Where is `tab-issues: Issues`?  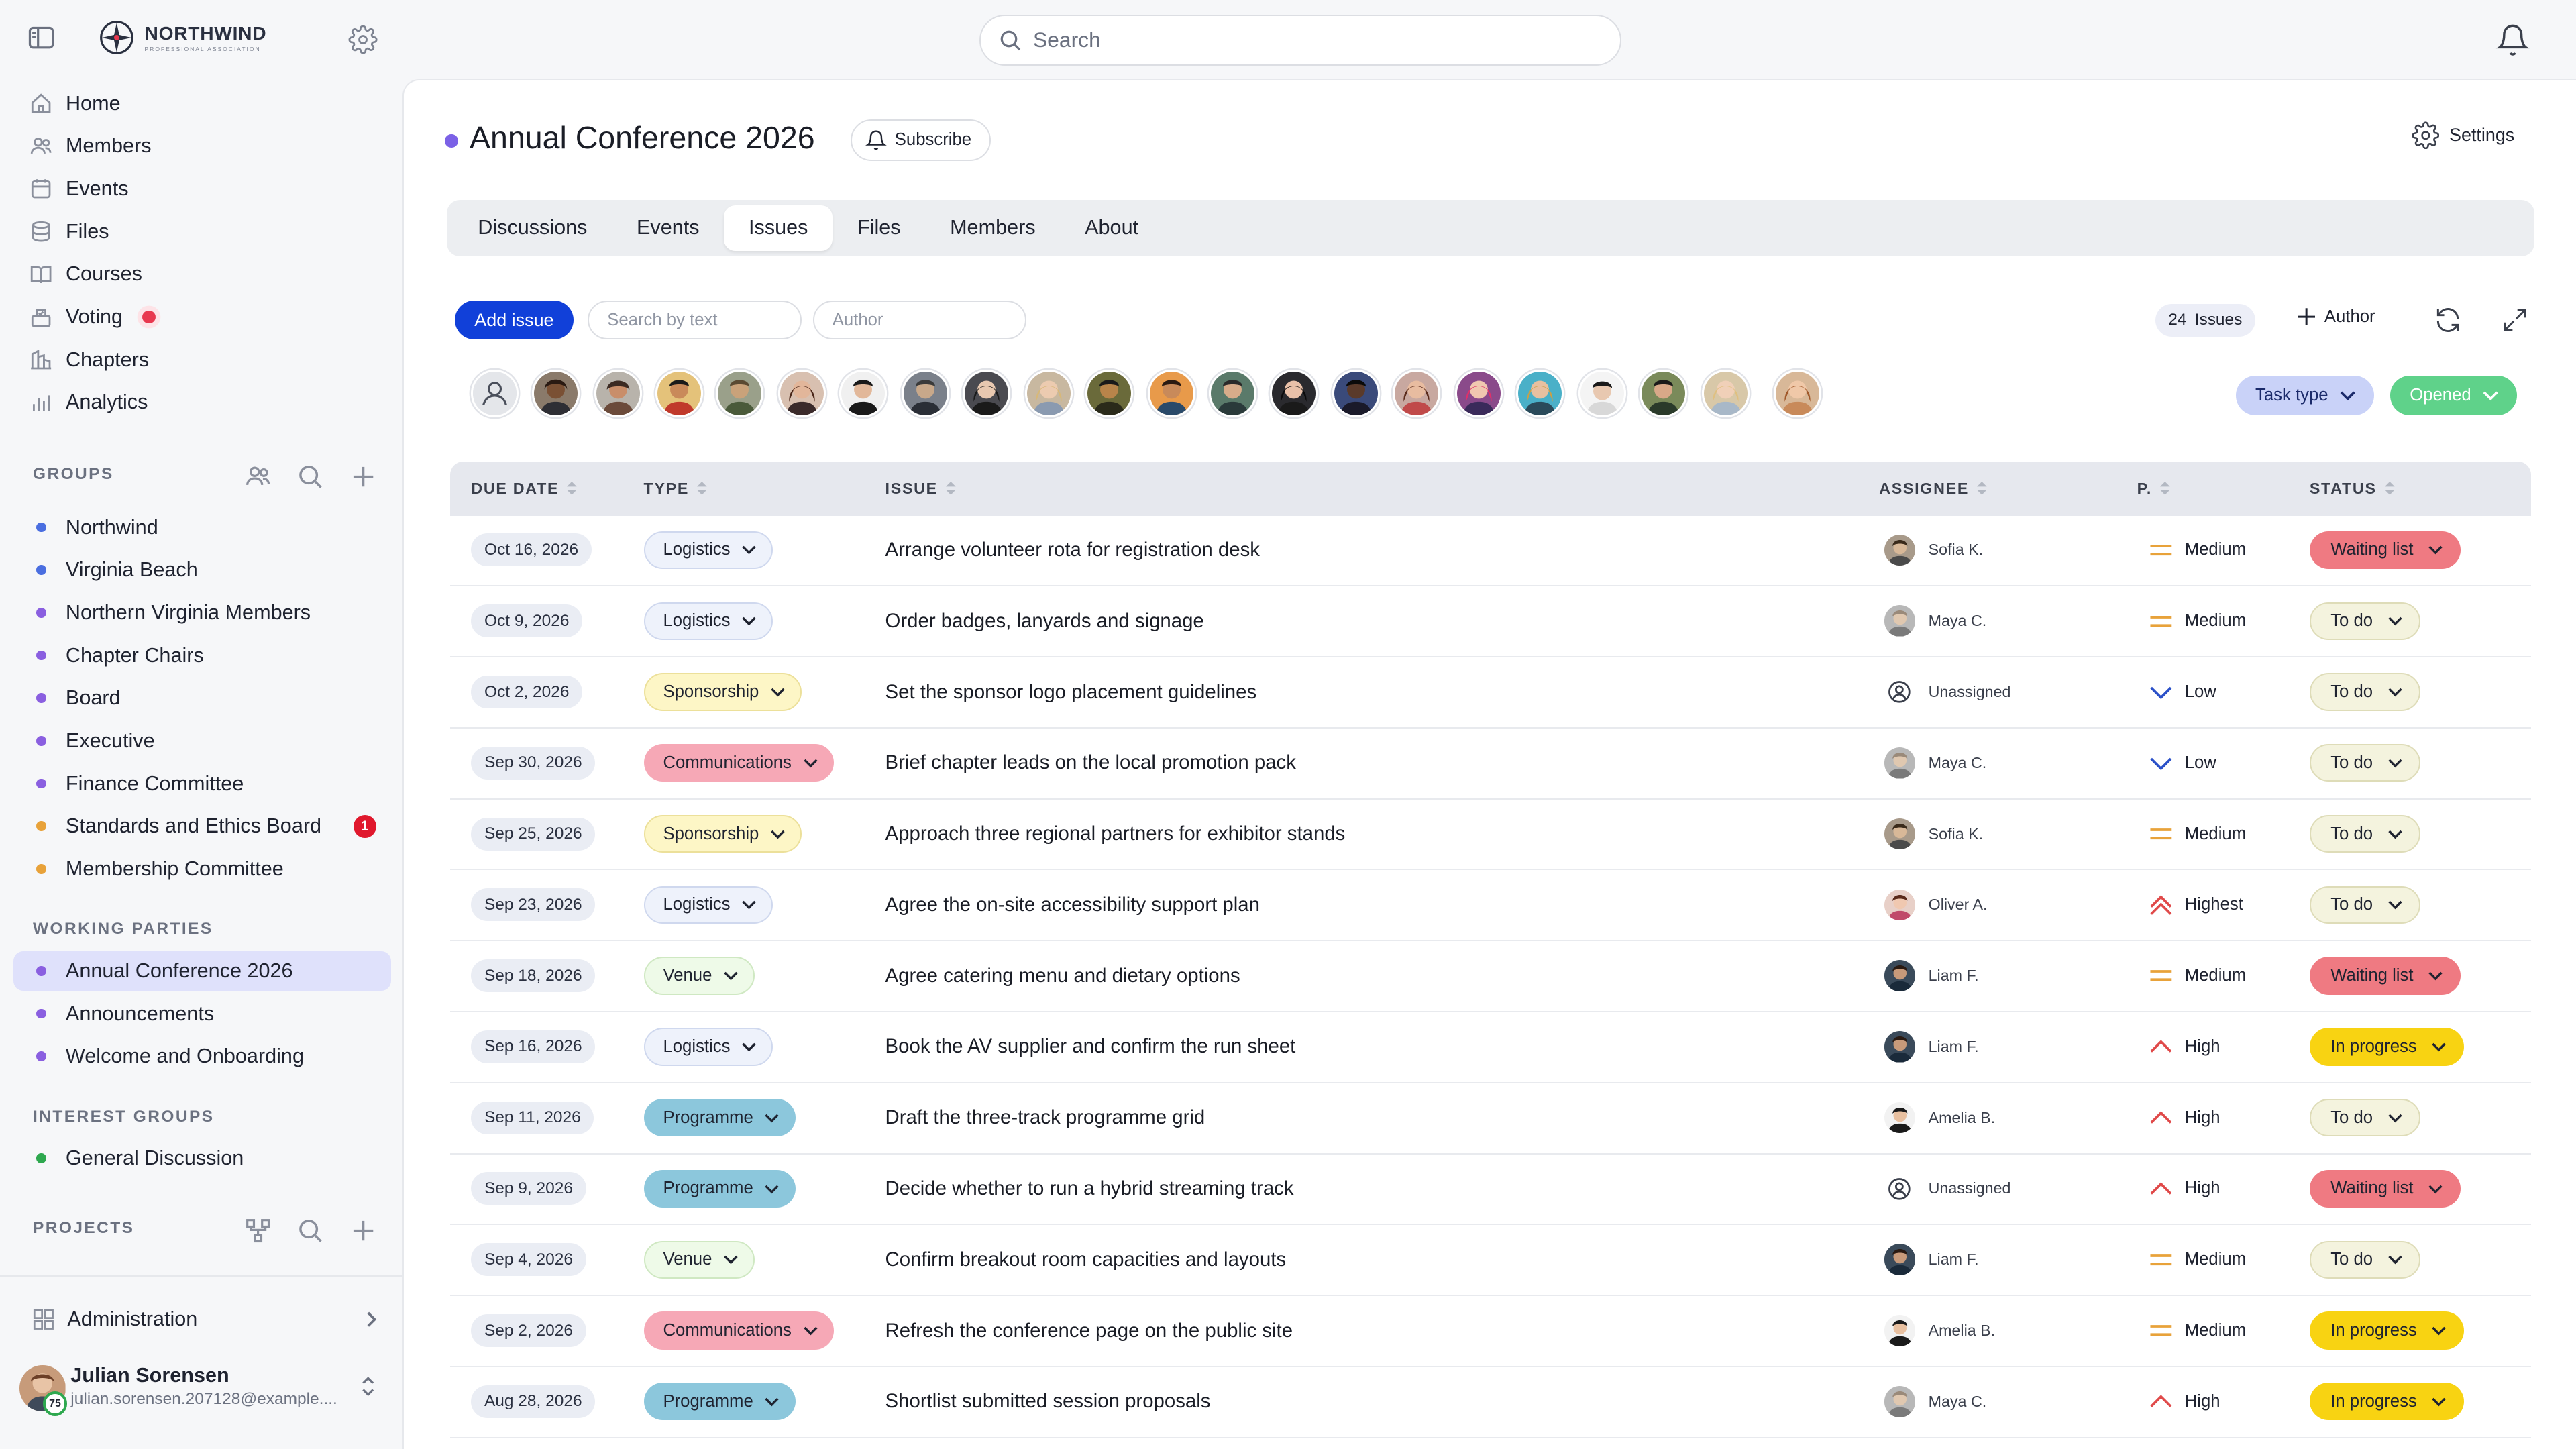
tab-issues: Issues is located at coordinates (778, 228).